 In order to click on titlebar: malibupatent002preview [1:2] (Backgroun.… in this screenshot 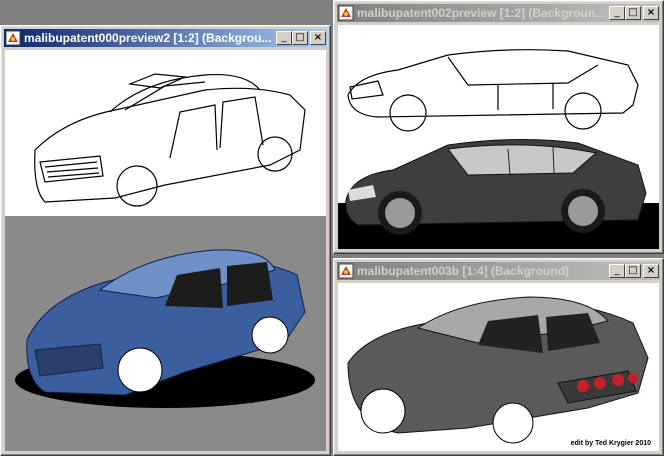, I will do `click(498, 13)`.